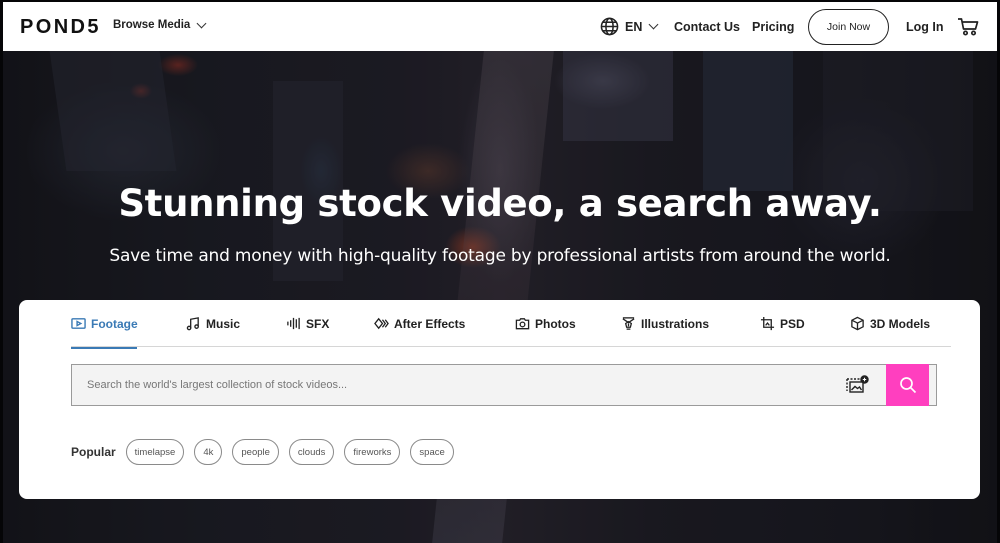 The image size is (1000, 543). What do you see at coordinates (223, 323) in the screenshot?
I see `tab-label: Music` at bounding box center [223, 323].